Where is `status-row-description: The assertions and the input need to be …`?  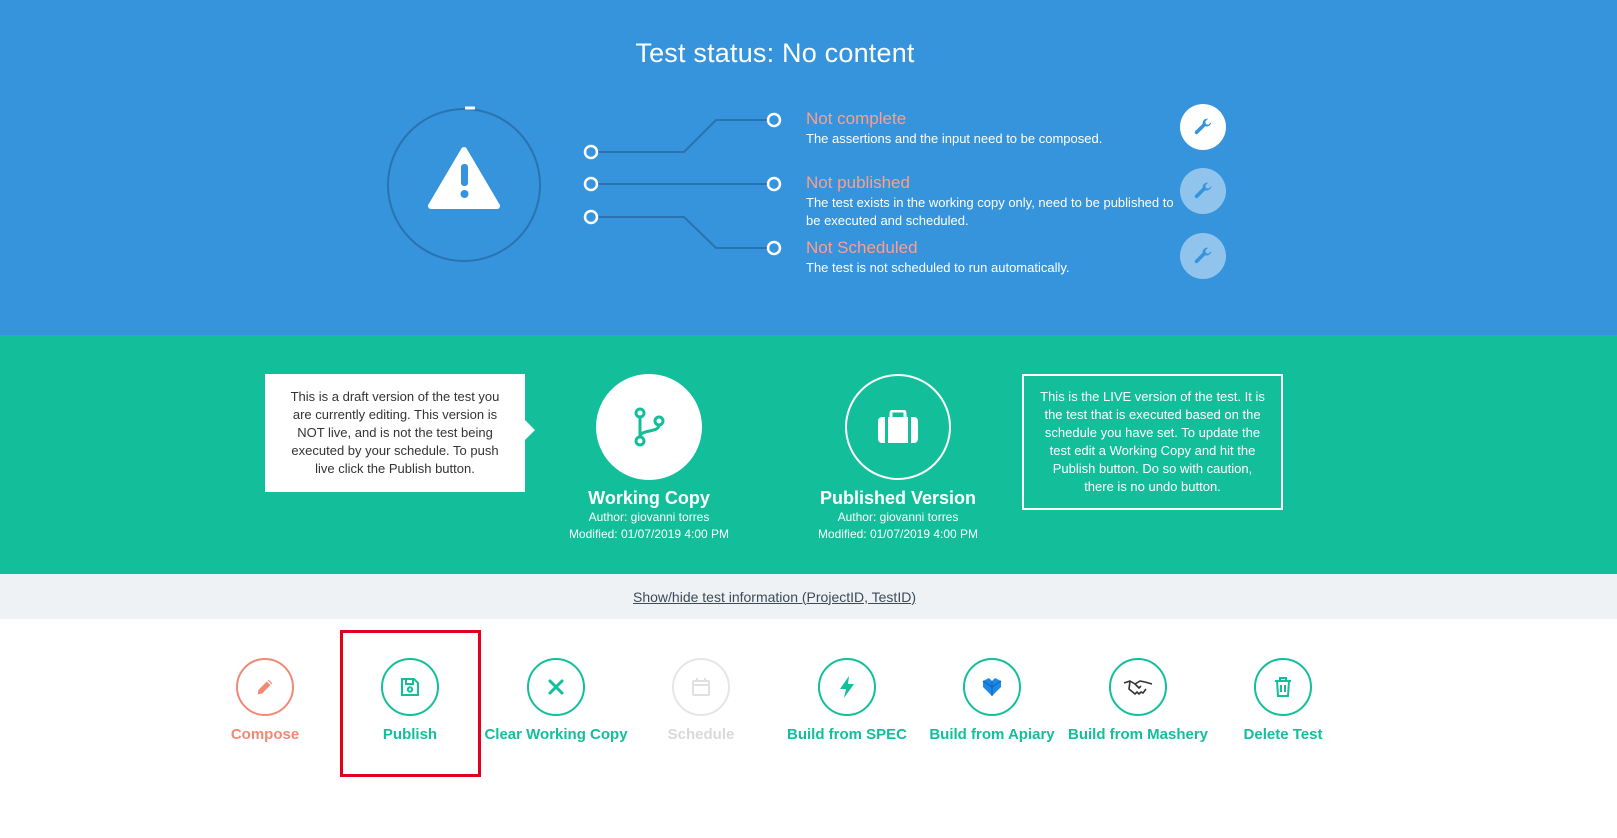
status-row-description: The assertions and the input need to be … is located at coordinates (954, 138).